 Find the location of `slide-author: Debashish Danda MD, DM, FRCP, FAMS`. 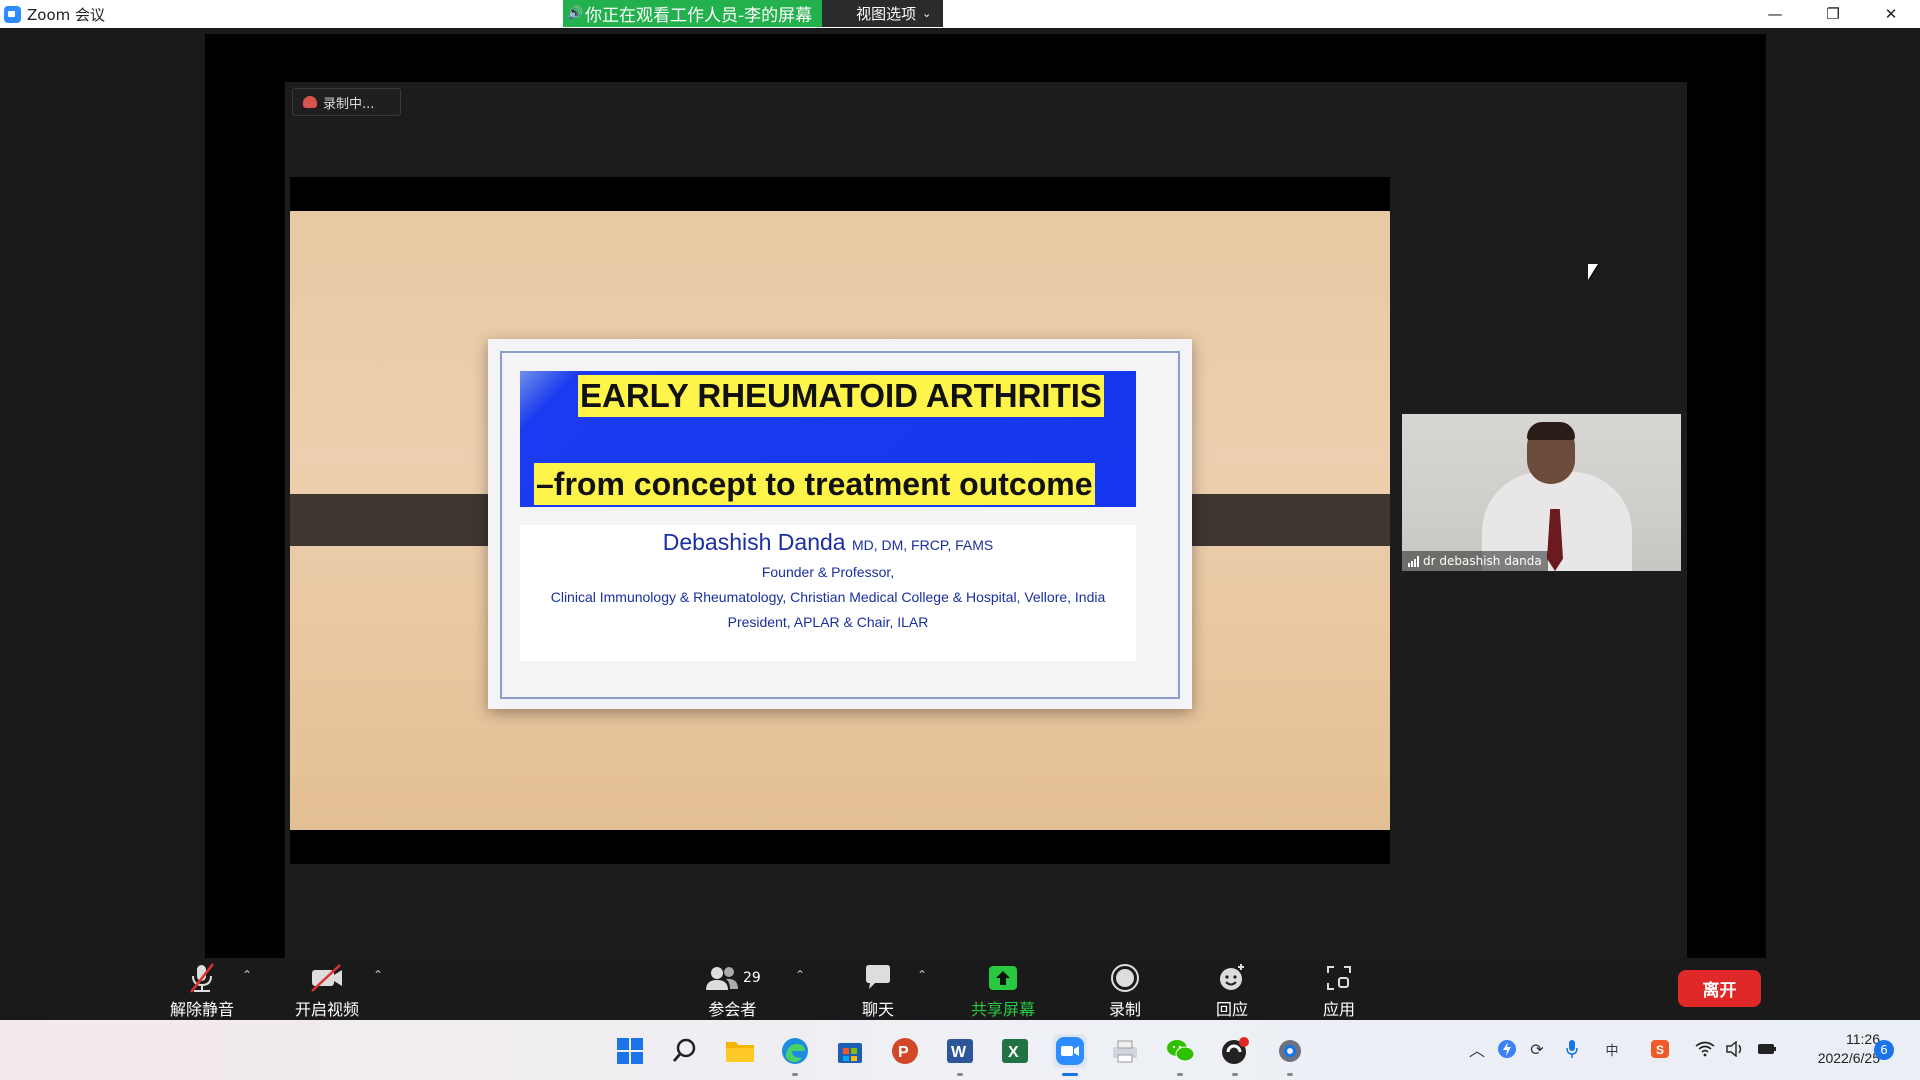

slide-author: Debashish Danda MD, DM, FRCP, FAMS is located at coordinates (828, 542).